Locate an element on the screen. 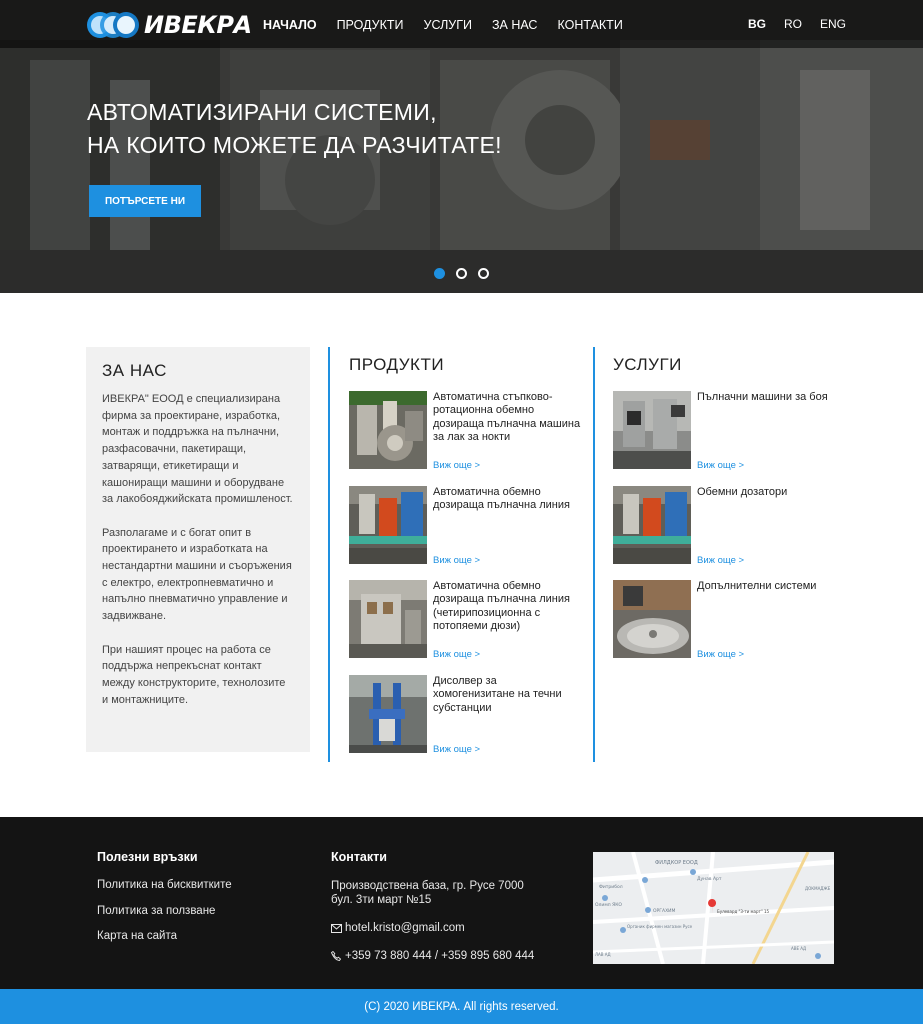 The width and height of the screenshot is (923, 1024). product-more-link-4: Виж още > is located at coordinates (456, 749).